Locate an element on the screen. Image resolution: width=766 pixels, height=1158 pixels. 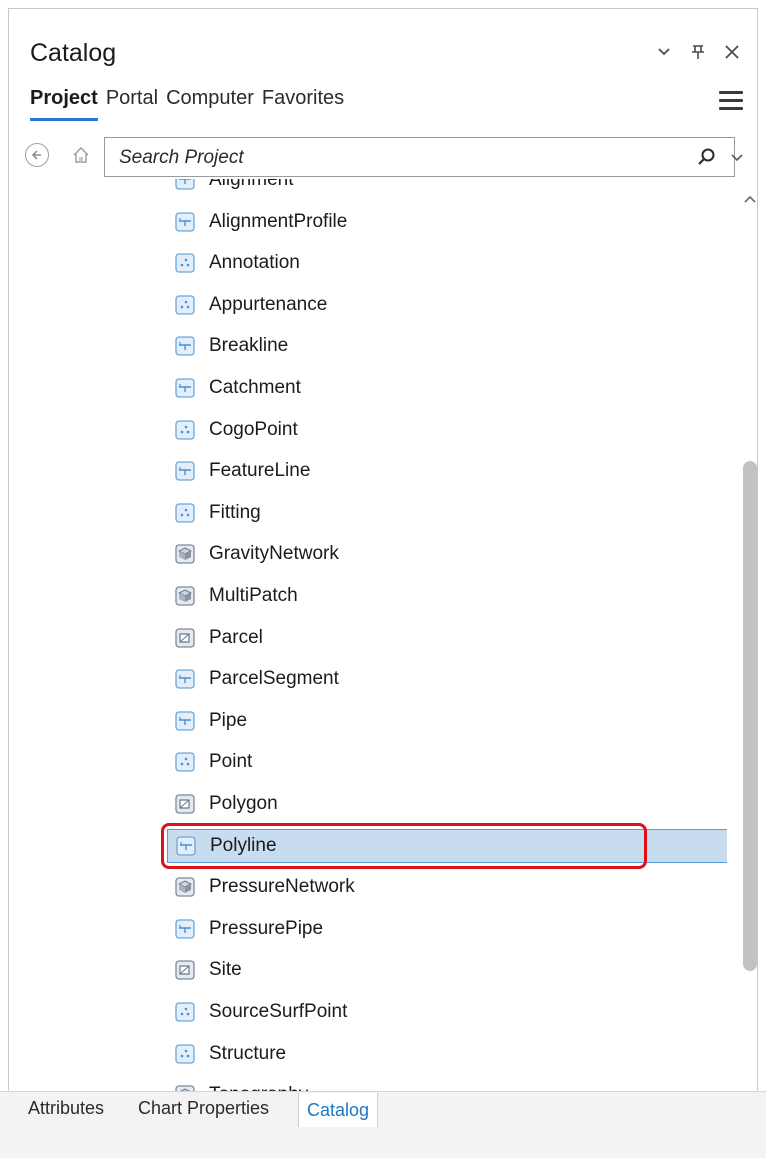
list-item: Fitting is located at coordinates (447, 513).